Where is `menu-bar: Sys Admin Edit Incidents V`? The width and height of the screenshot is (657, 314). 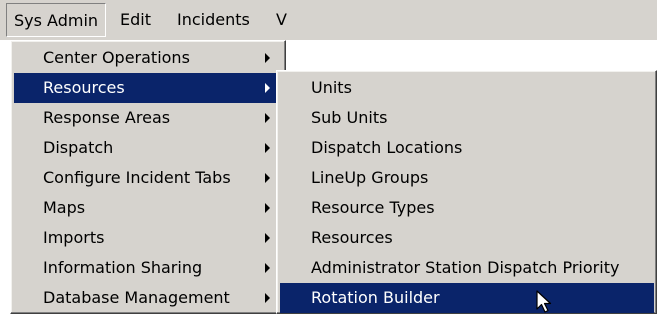
menu-bar: Sys Admin Edit Incidents V is located at coordinates (328, 20).